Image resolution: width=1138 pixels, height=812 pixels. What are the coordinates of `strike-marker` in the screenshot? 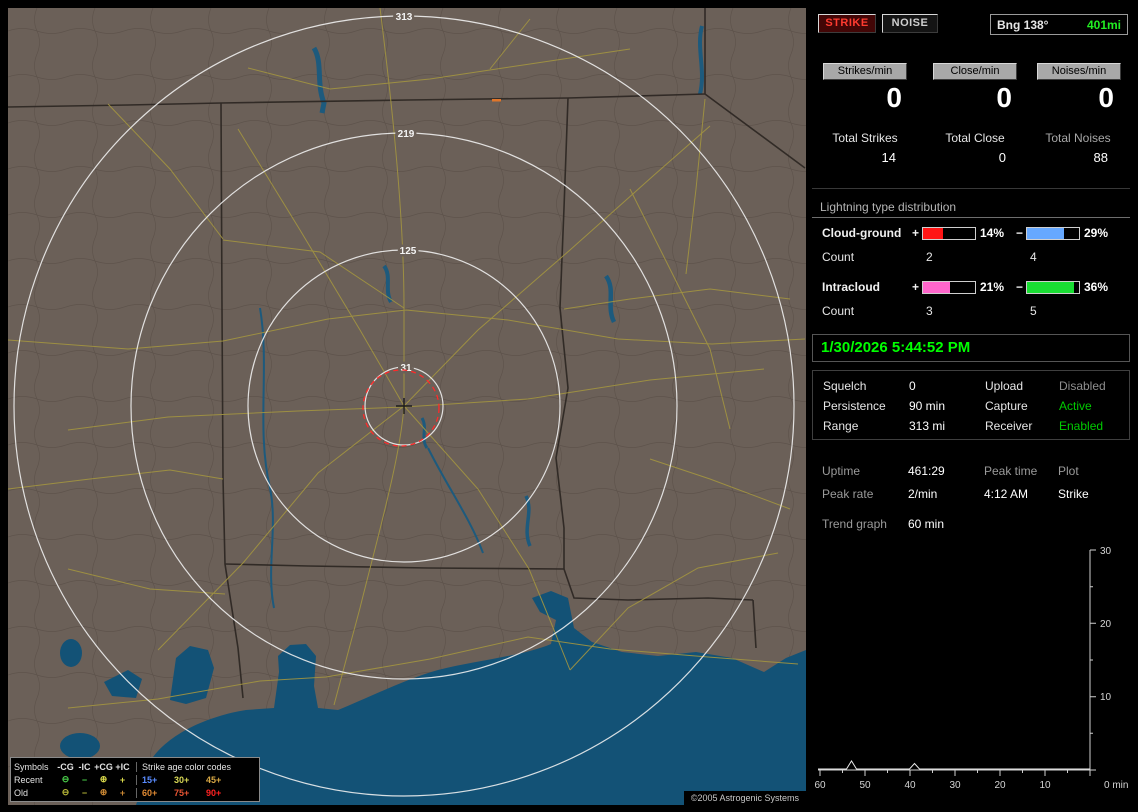 It's located at (496, 100).